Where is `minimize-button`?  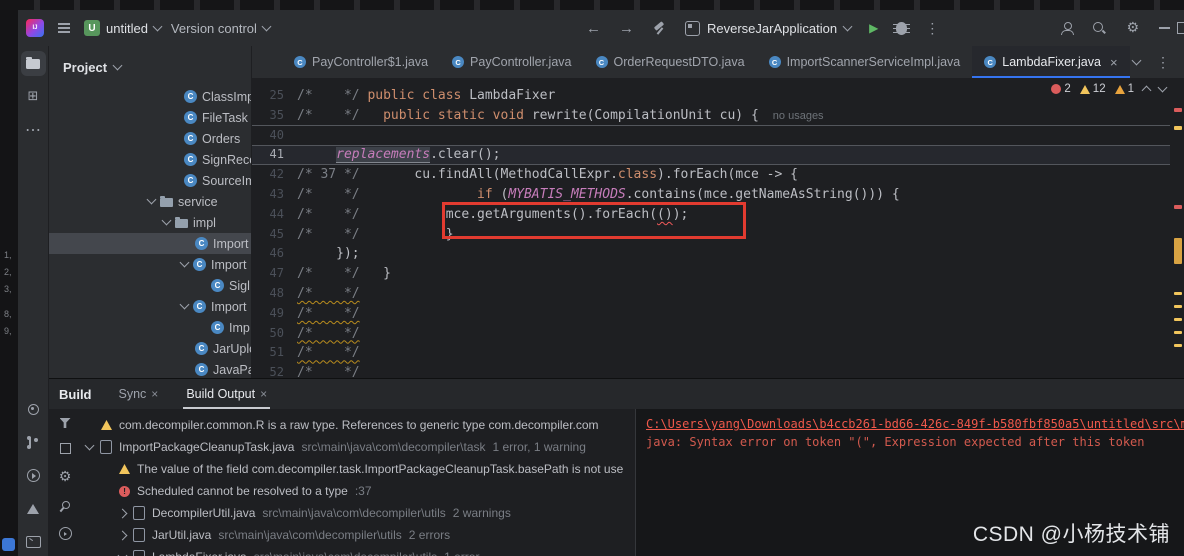 minimize-button is located at coordinates (1164, 28).